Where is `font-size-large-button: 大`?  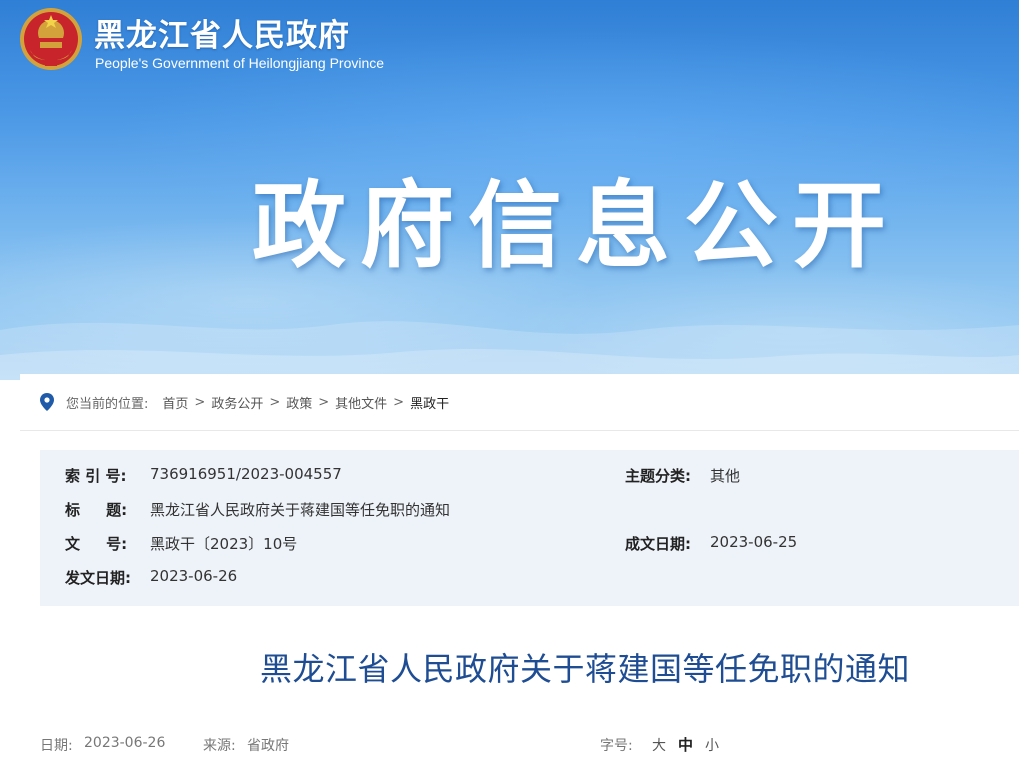
font-size-large-button: 大 is located at coordinates (659, 745).